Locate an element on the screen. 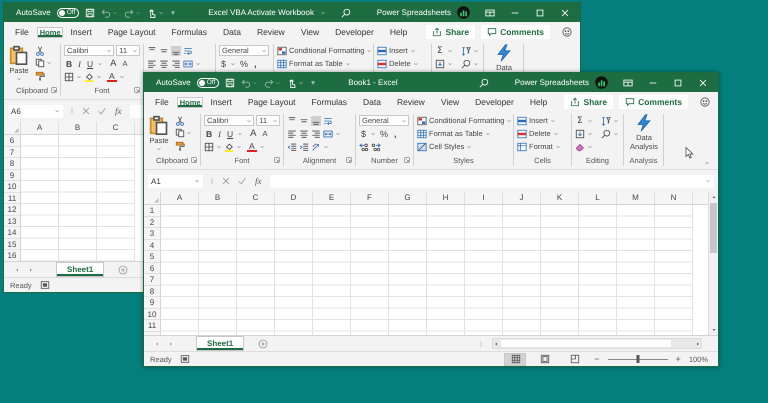  increase-font-button: A is located at coordinates (253, 133).